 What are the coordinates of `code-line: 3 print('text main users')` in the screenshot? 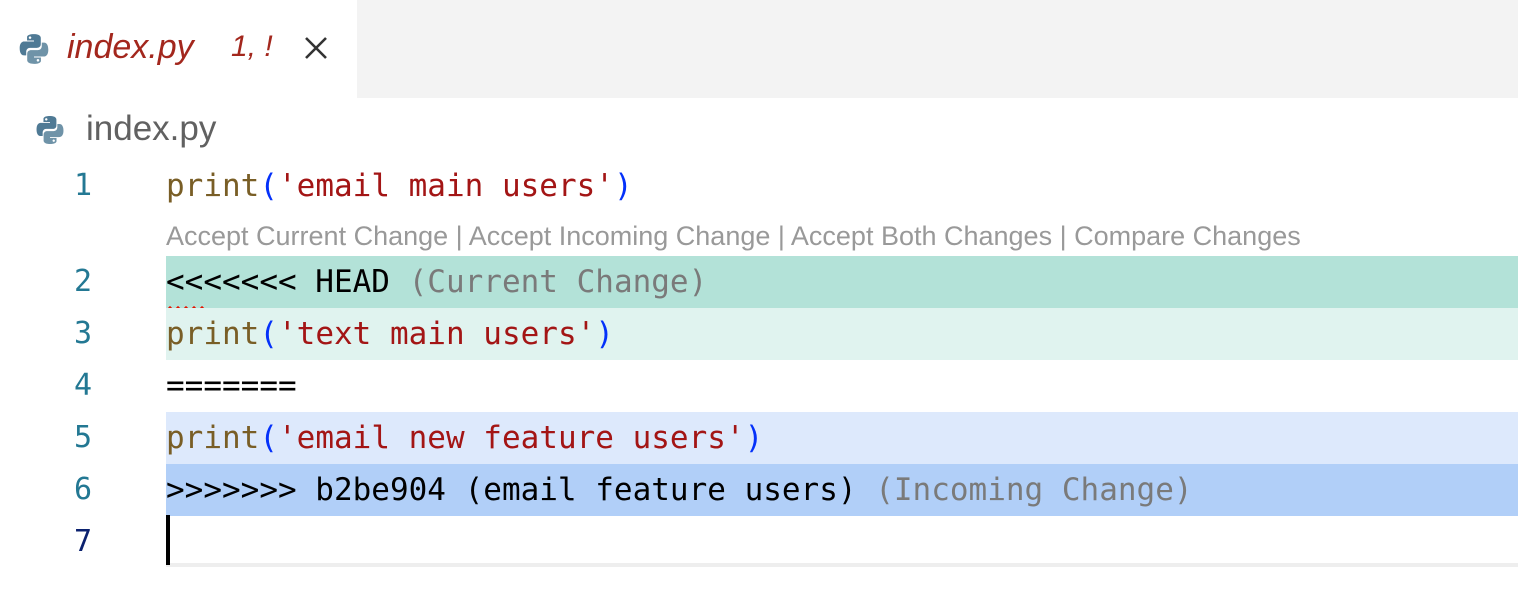 It's located at (759, 334).